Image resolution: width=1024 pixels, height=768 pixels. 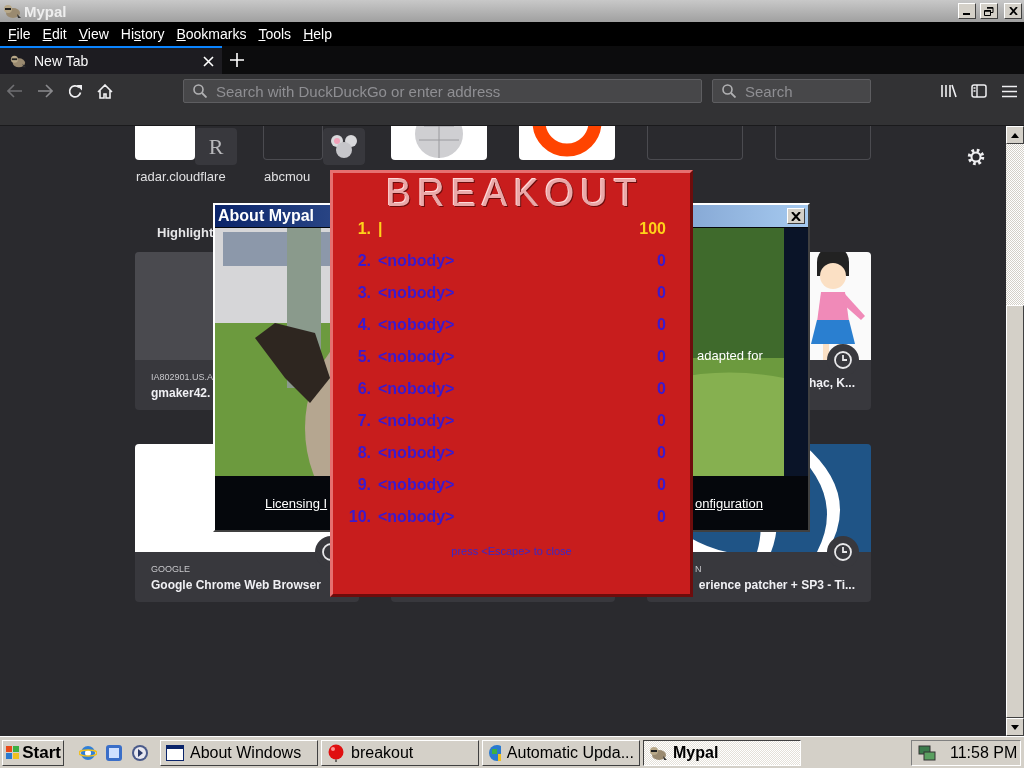 I want to click on card-title: gmaker42., so click(x=181, y=393).